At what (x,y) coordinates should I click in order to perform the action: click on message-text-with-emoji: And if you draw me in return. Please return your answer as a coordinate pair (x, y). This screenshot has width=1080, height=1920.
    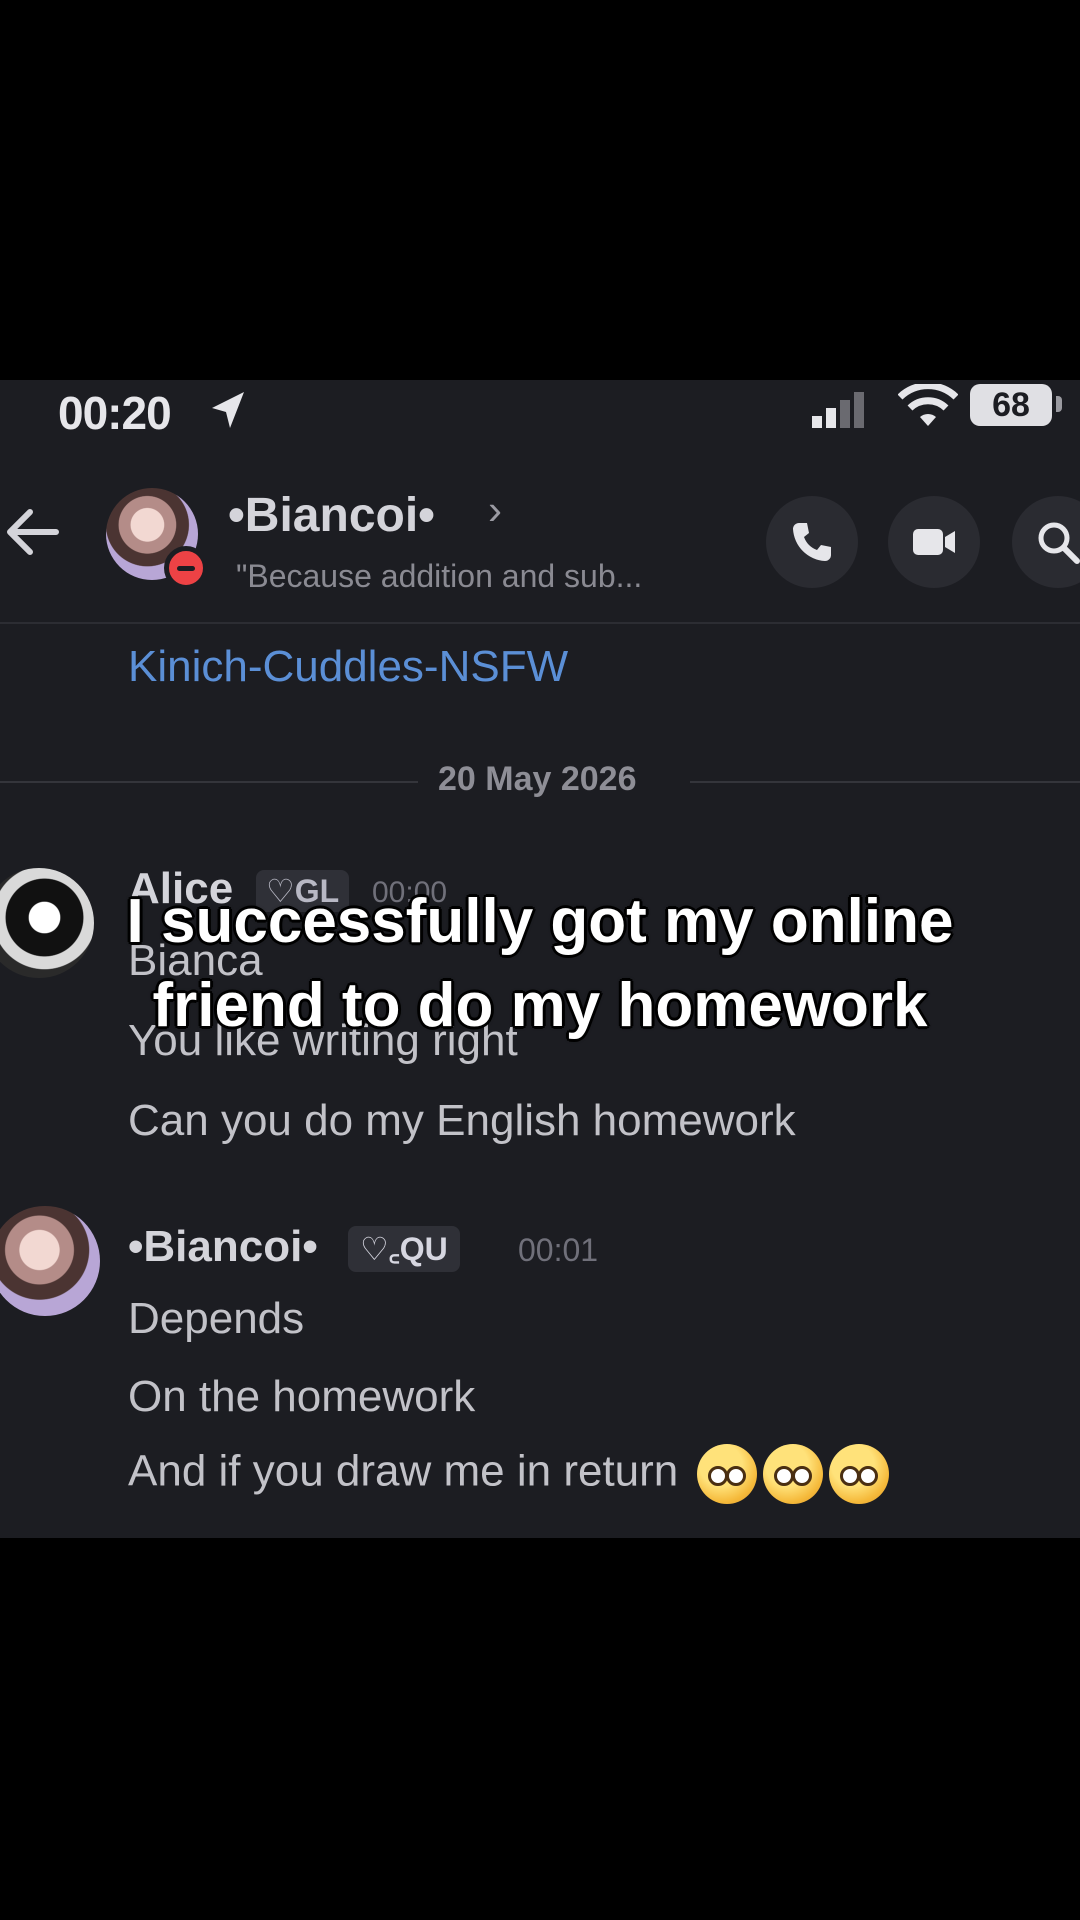
    Looking at the image, I should click on (508, 1474).